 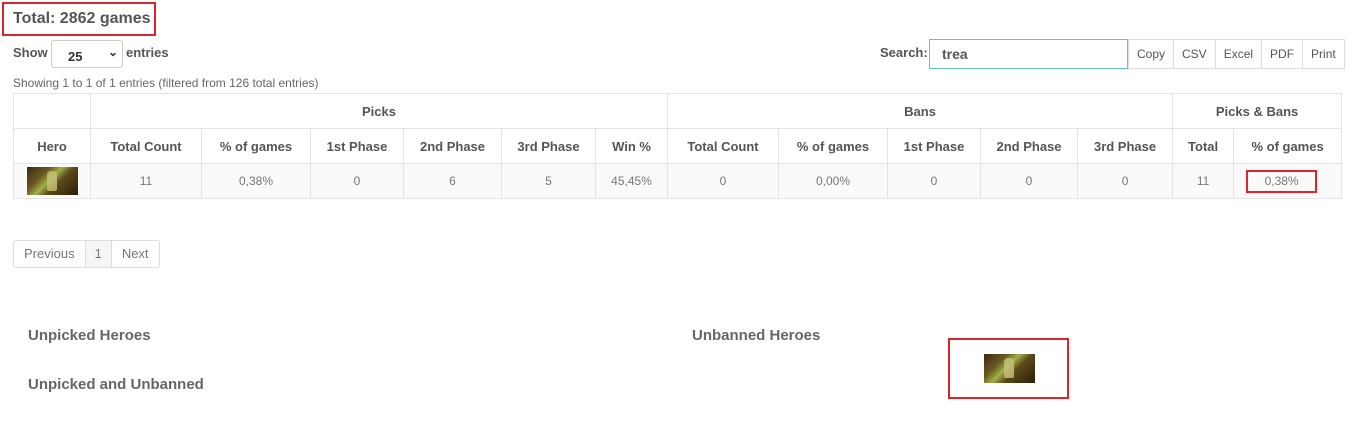 I want to click on table-cell: 6, so click(x=452, y=181).